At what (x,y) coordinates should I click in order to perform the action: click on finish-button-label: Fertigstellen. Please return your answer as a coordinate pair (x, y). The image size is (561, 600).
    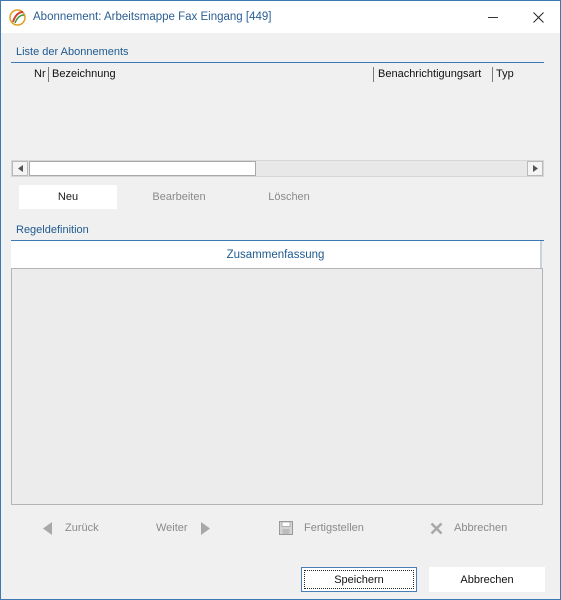
    Looking at the image, I should click on (334, 528).